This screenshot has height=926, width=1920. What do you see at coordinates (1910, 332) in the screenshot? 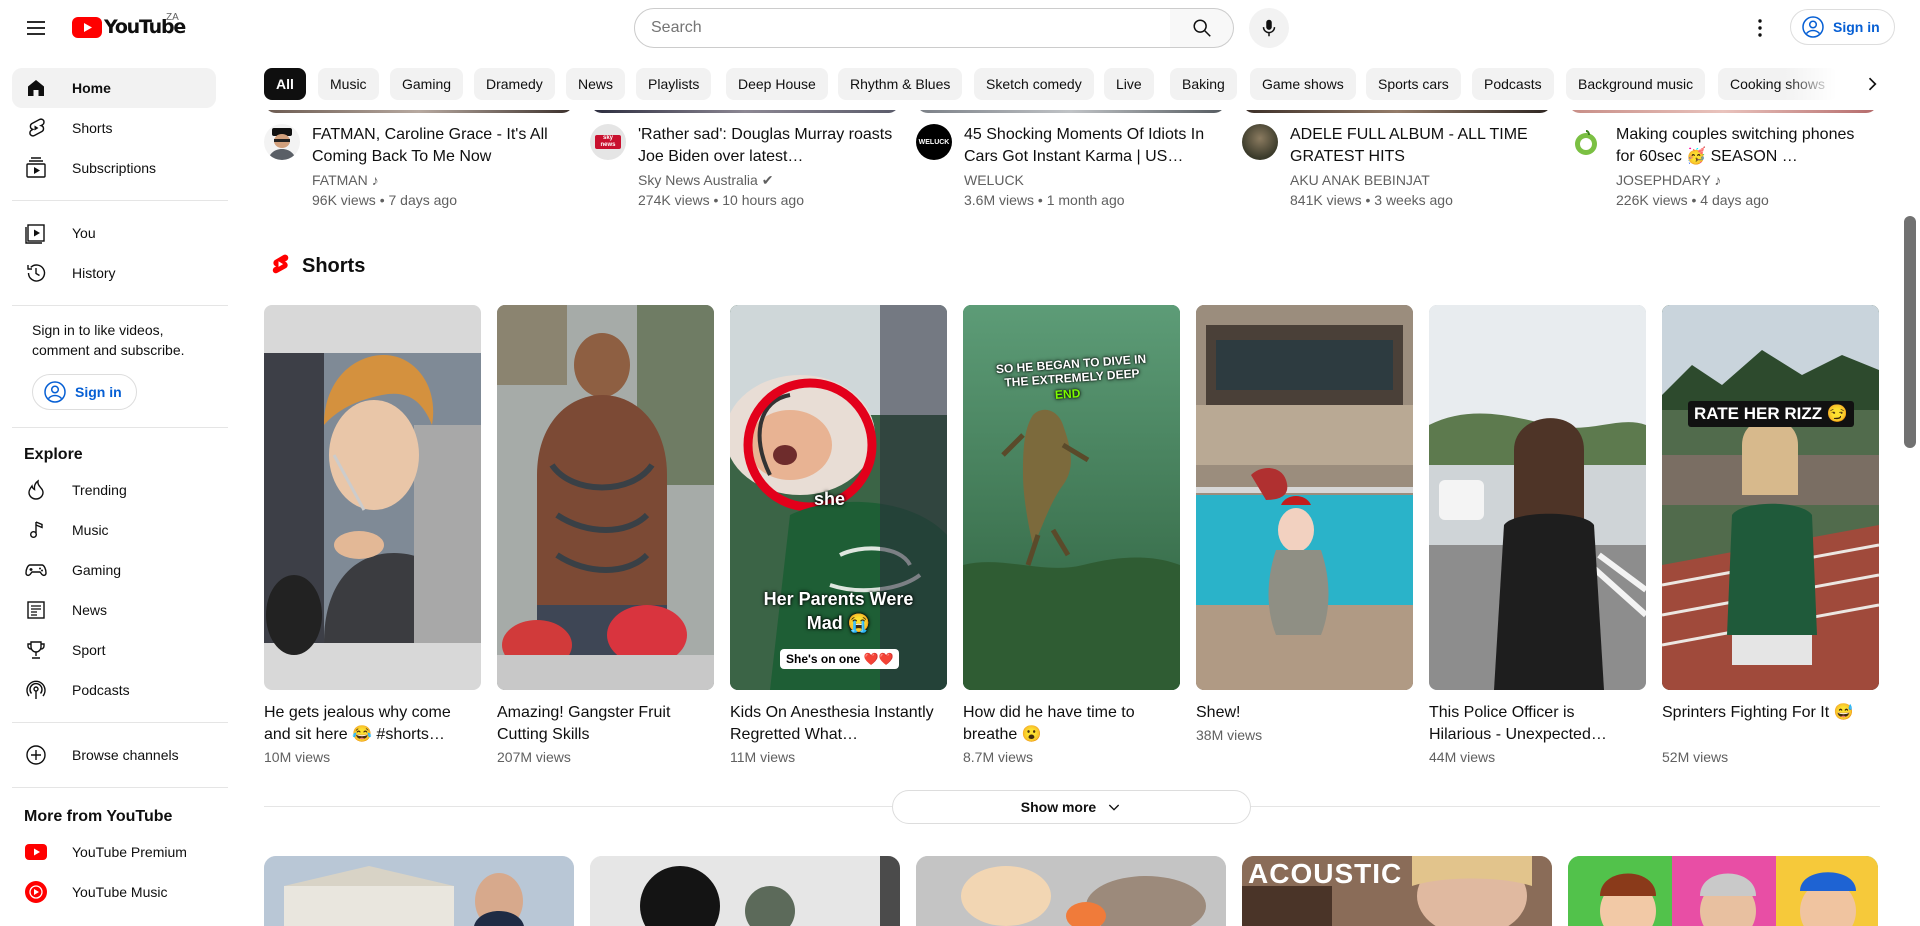
I see `page-scrollbar` at bounding box center [1910, 332].